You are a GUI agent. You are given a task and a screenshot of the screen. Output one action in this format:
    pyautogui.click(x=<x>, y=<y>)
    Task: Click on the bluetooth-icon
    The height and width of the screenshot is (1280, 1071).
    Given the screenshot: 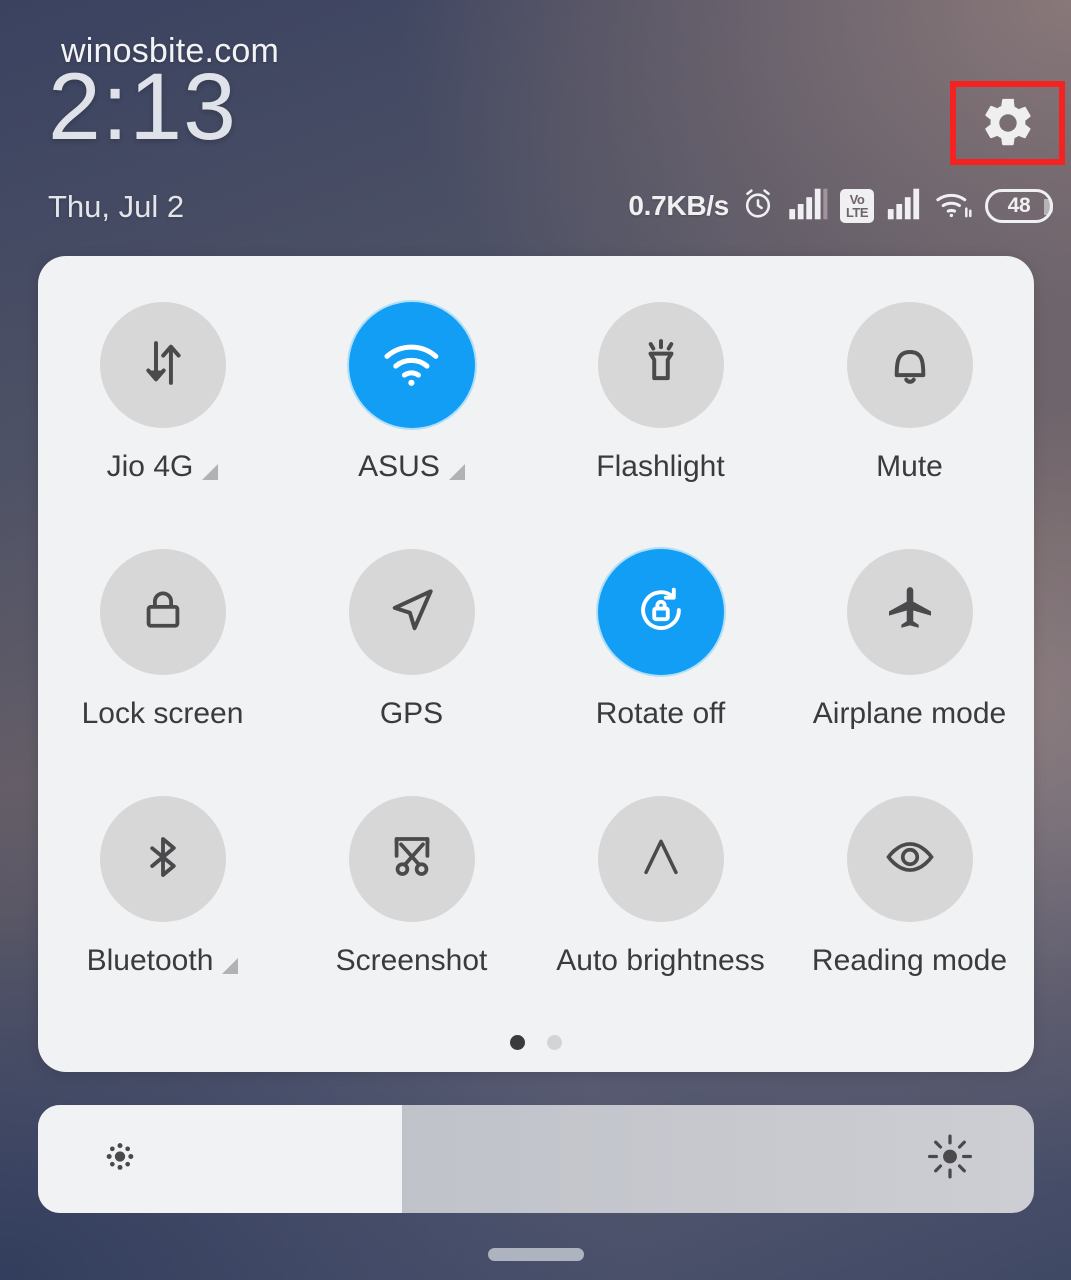 What is the action you would take?
    pyautogui.click(x=163, y=859)
    